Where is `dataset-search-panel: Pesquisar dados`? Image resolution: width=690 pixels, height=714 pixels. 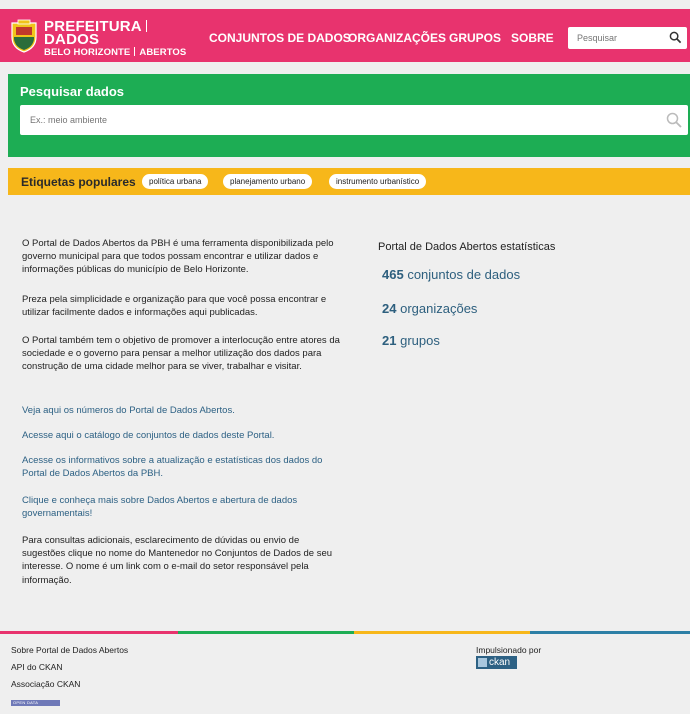
dataset-search-panel: Pesquisar dados is located at coordinates (349, 115).